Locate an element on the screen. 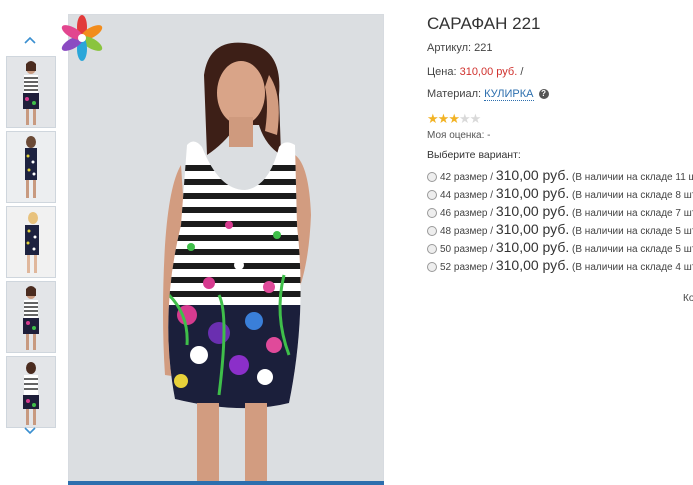 This screenshot has width=693, height=485. variant-size: 44 размер / is located at coordinates (467, 195).